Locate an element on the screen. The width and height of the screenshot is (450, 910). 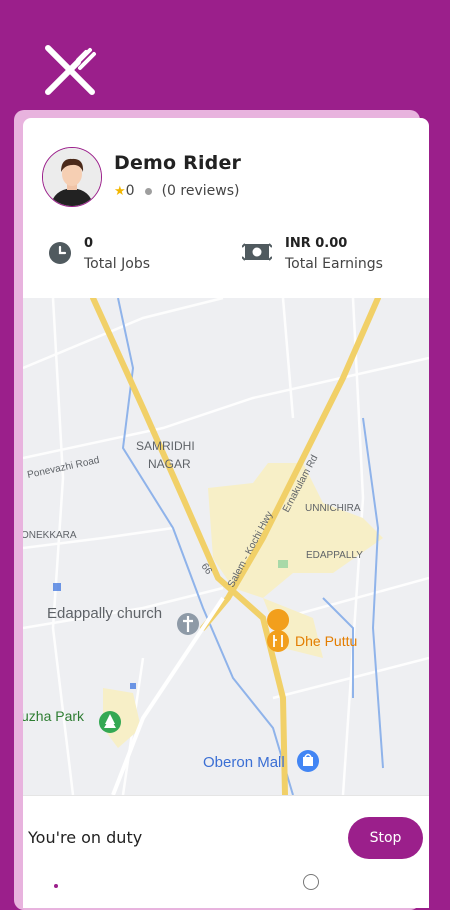
avatar-image is located at coordinates (72, 177).